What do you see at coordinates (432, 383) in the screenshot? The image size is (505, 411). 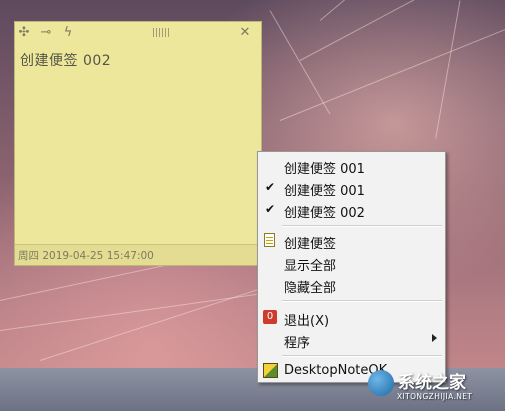 I see `watermark-text: 系统之家` at bounding box center [432, 383].